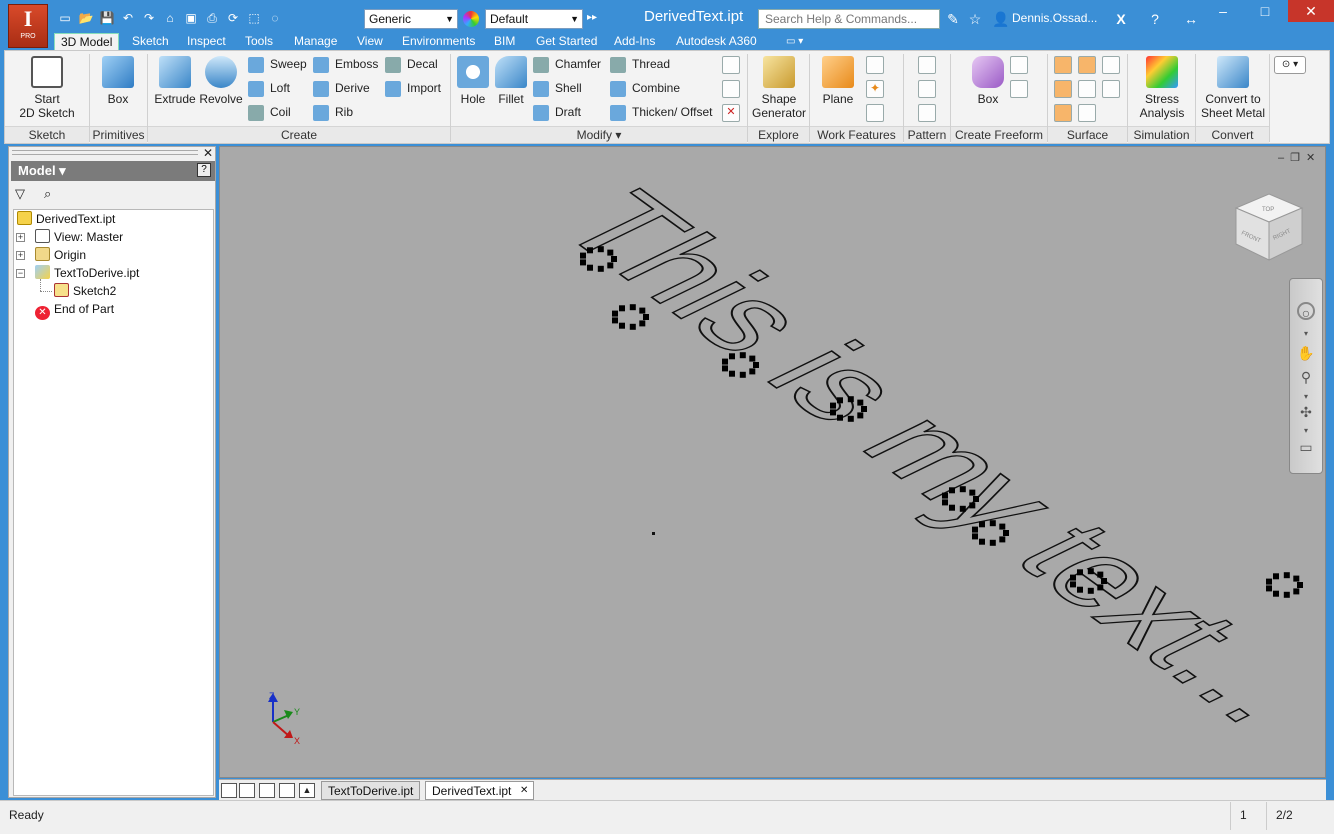  What do you see at coordinates (480, 790) in the screenshot?
I see `document-tab-derivedtext: DerivedText.ipt ✕` at bounding box center [480, 790].